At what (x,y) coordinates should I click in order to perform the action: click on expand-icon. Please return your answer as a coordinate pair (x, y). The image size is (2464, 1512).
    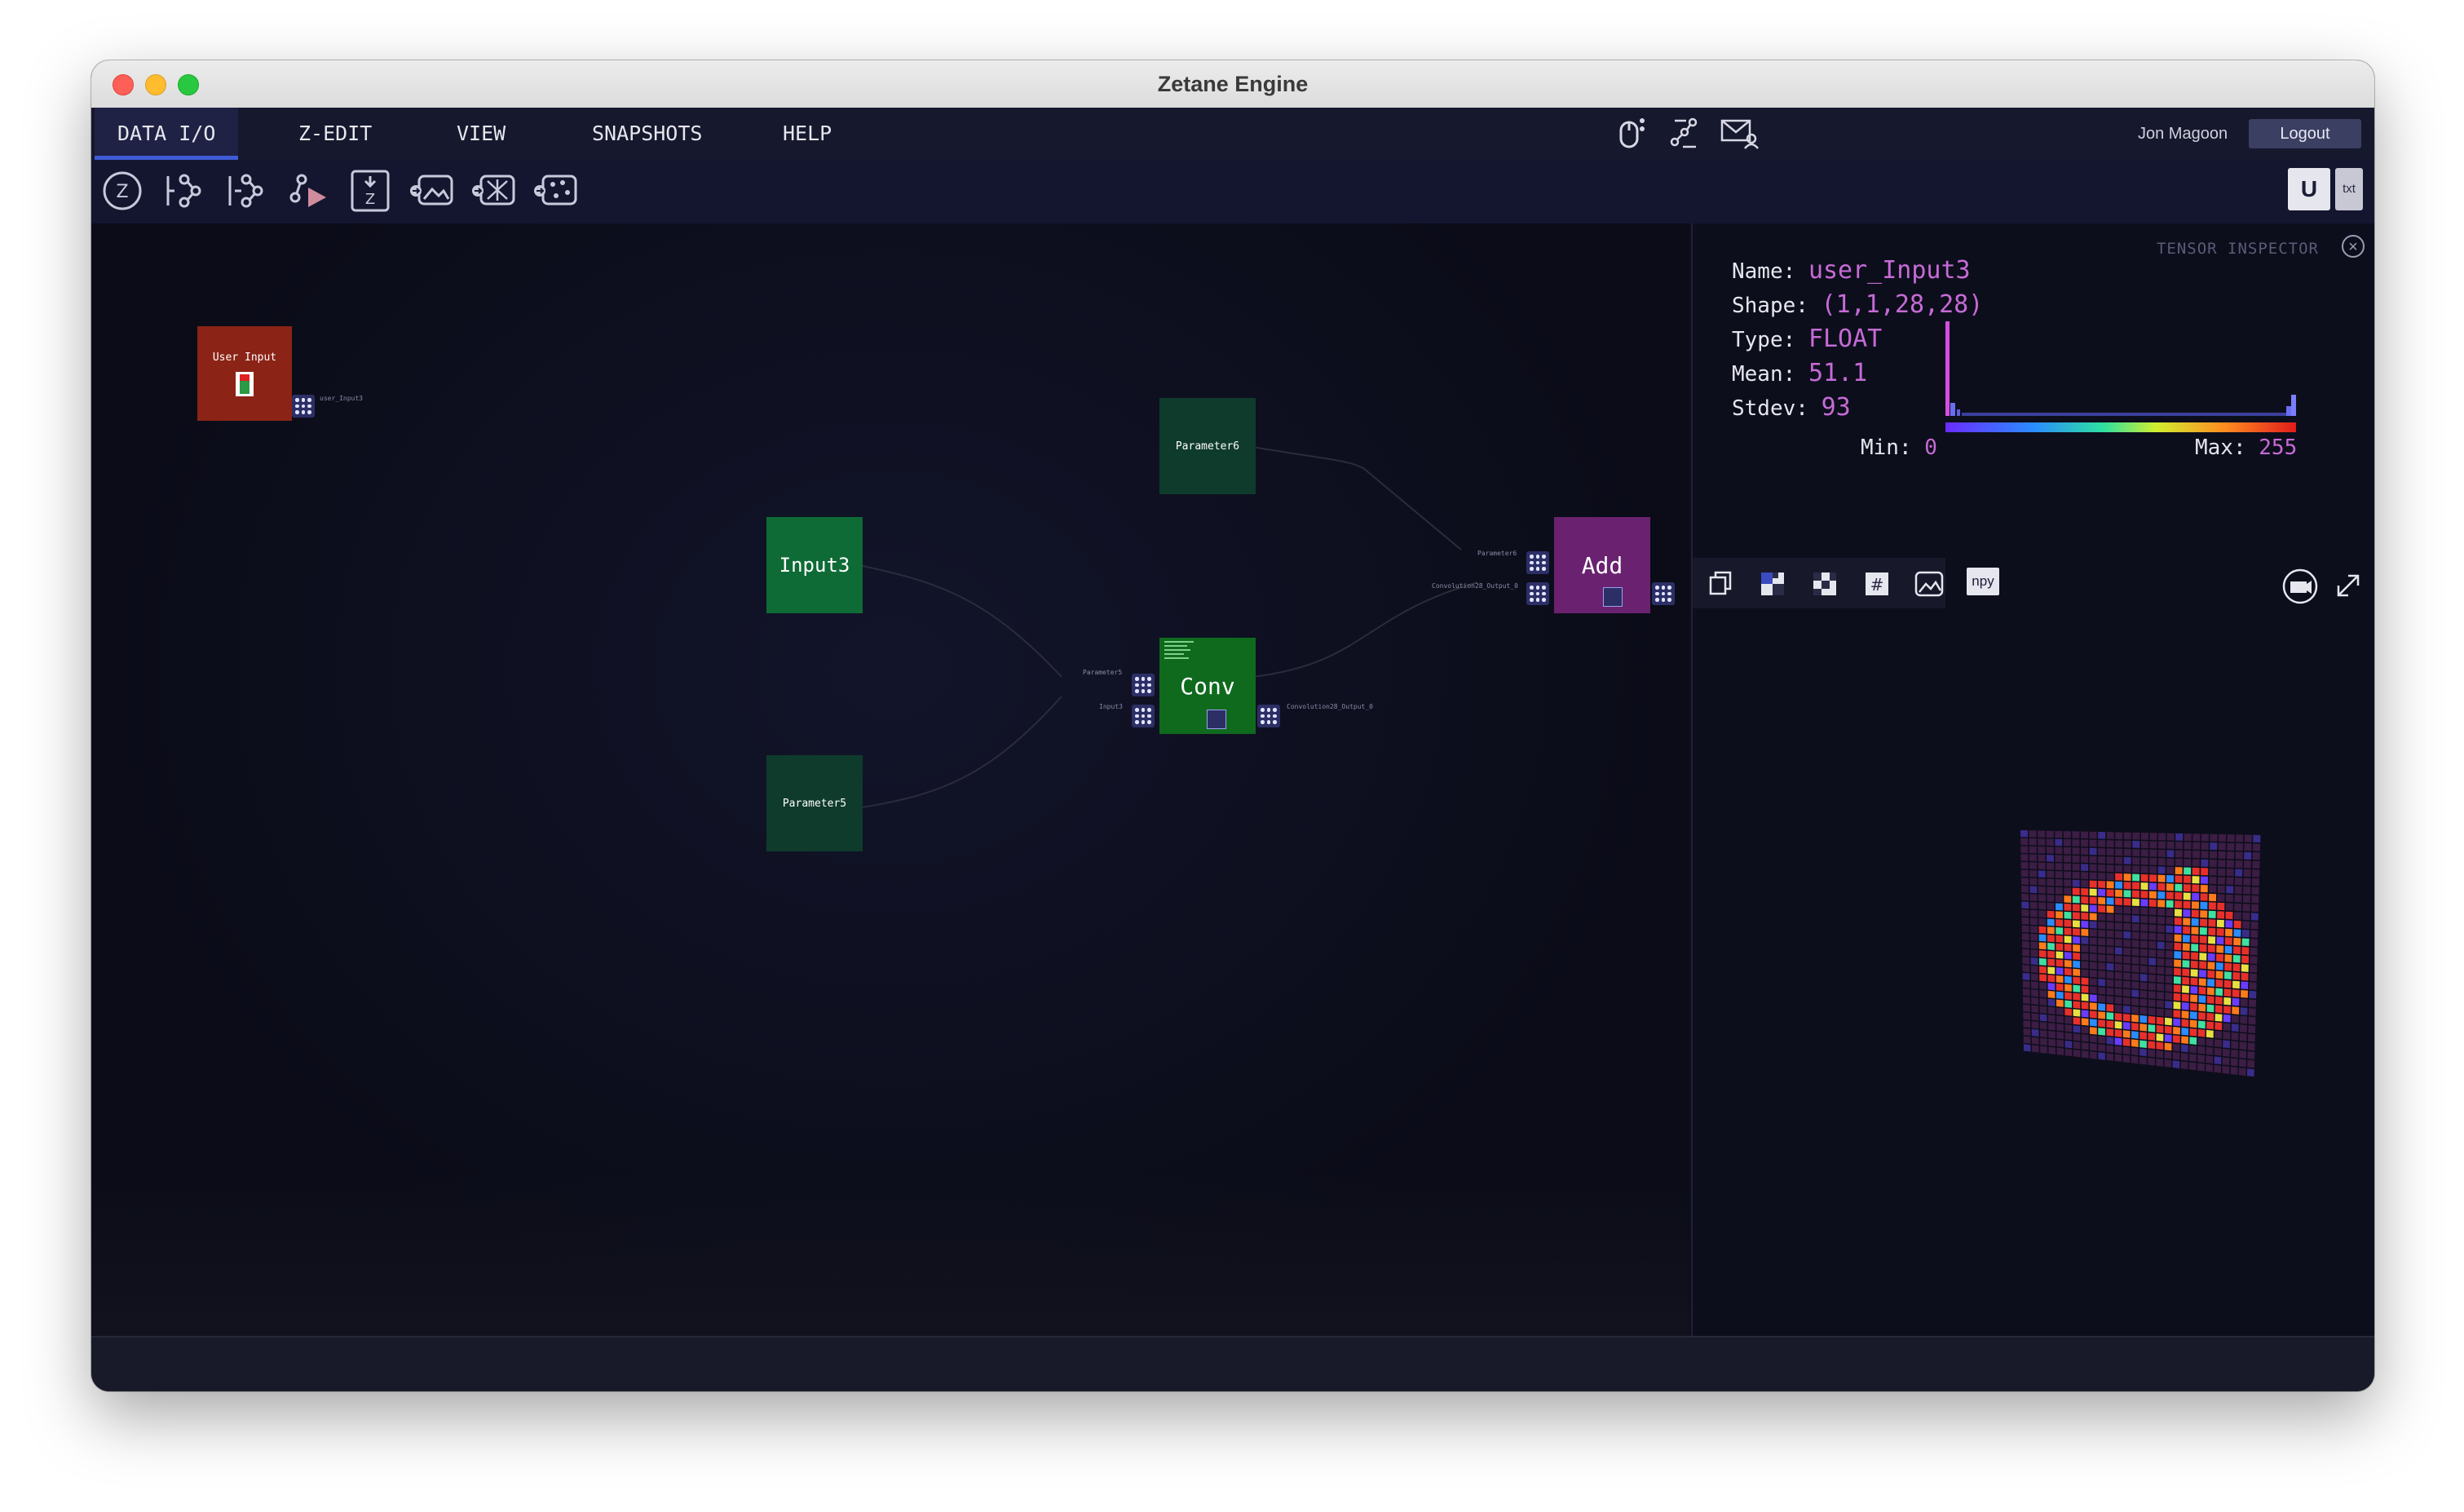
    Looking at the image, I should click on (2348, 585).